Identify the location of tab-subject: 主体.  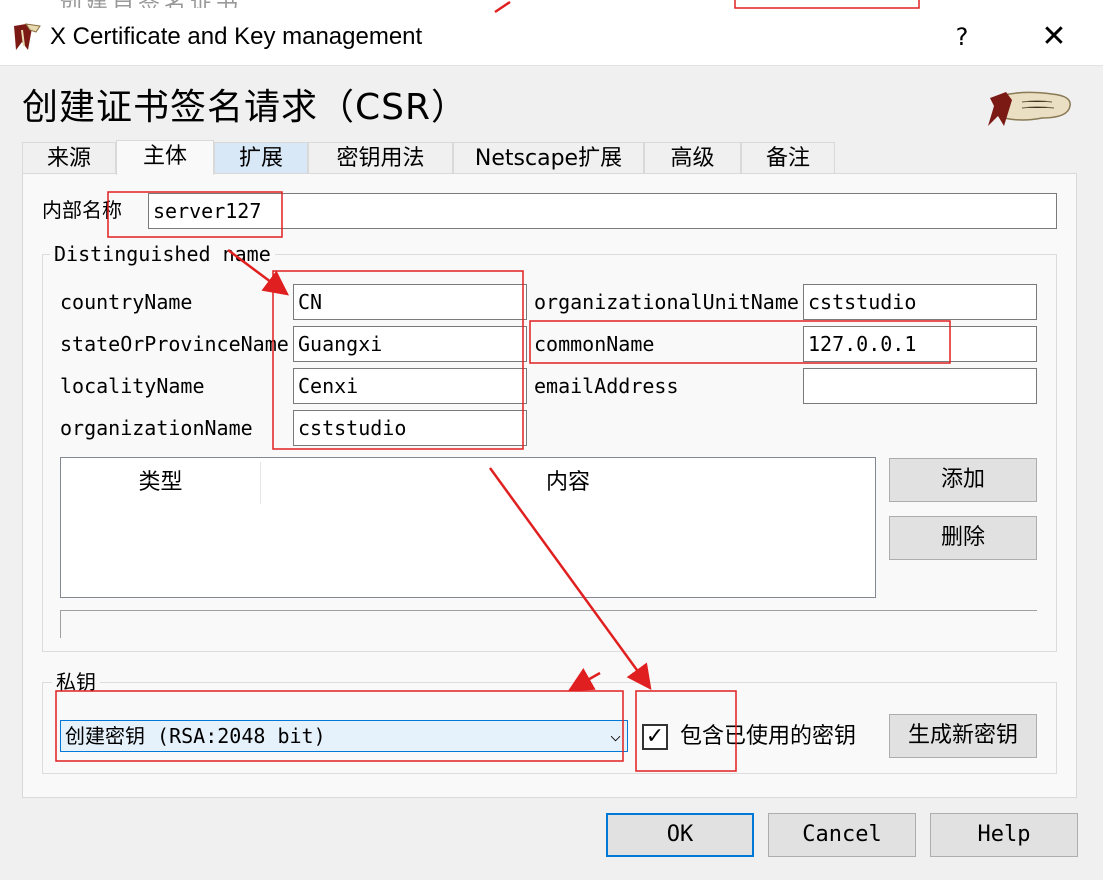
(165, 157).